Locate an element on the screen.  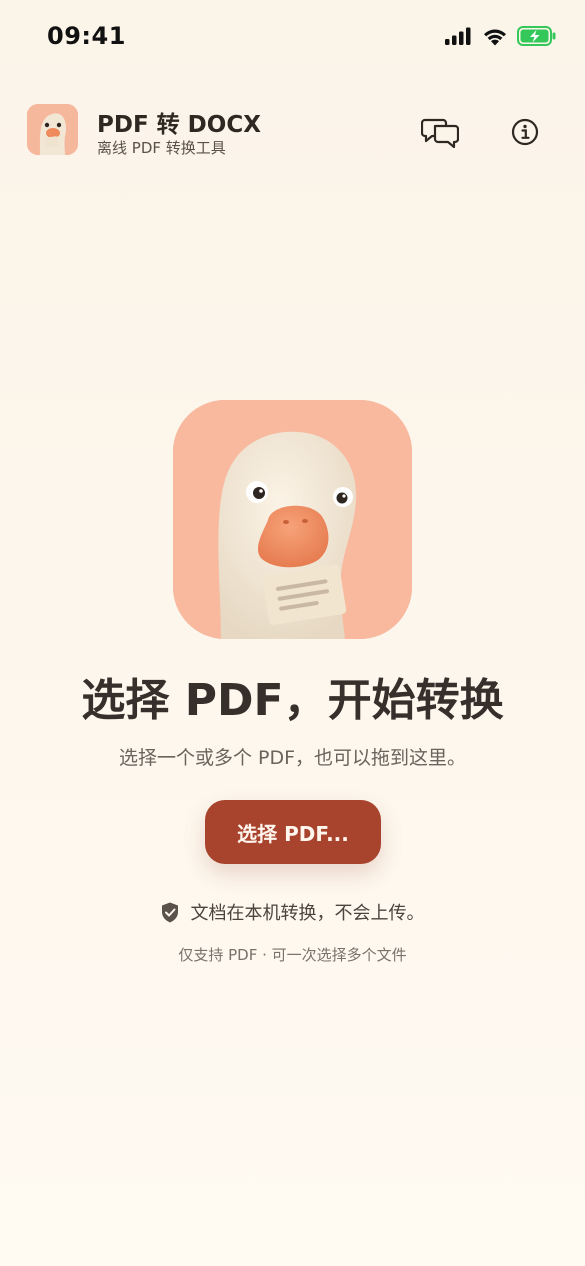
privacy-note: 文档在本机转换，不会上传。 is located at coordinates (292, 912).